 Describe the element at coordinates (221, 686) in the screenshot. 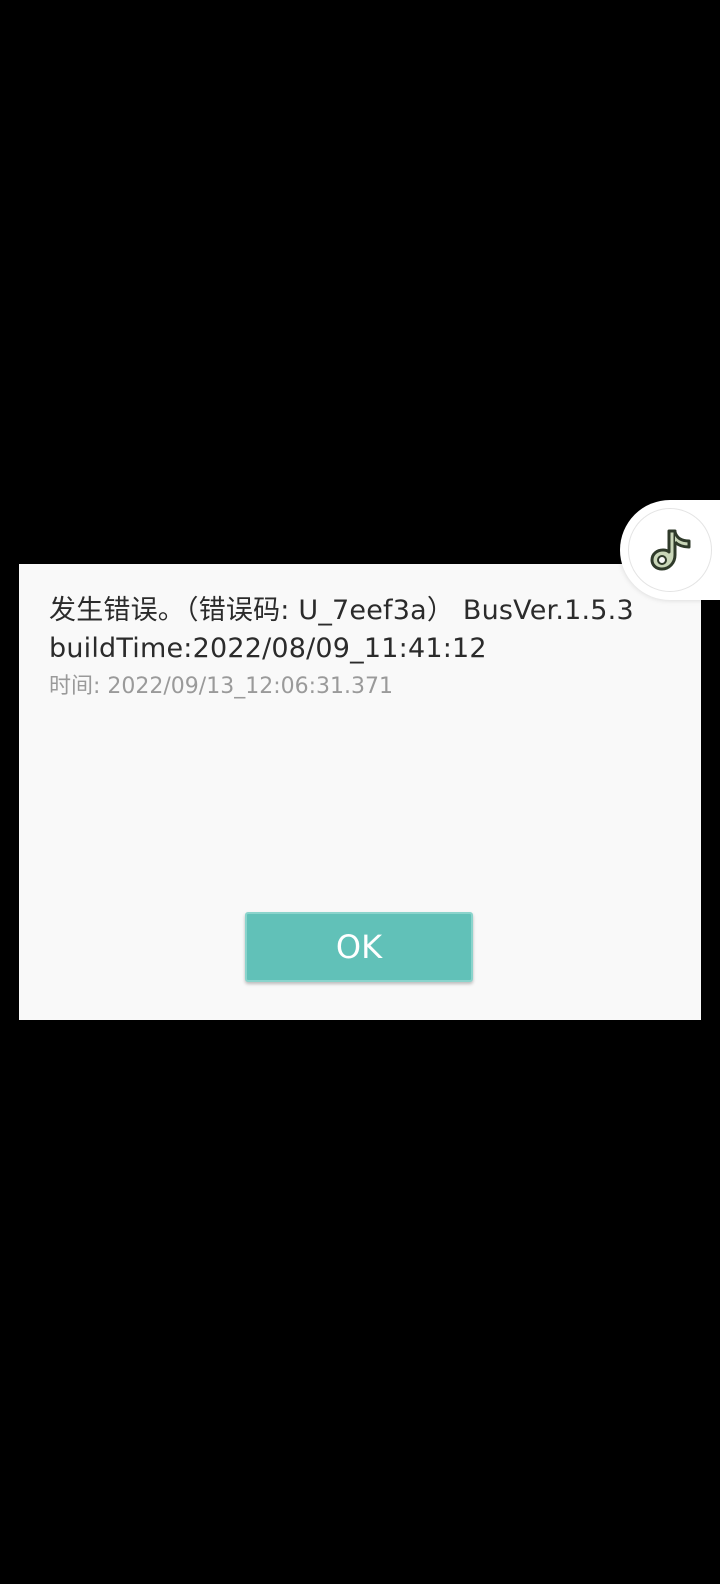

I see `error-timestamp: 时间: 2022/09/13_12:06:31.371` at that location.